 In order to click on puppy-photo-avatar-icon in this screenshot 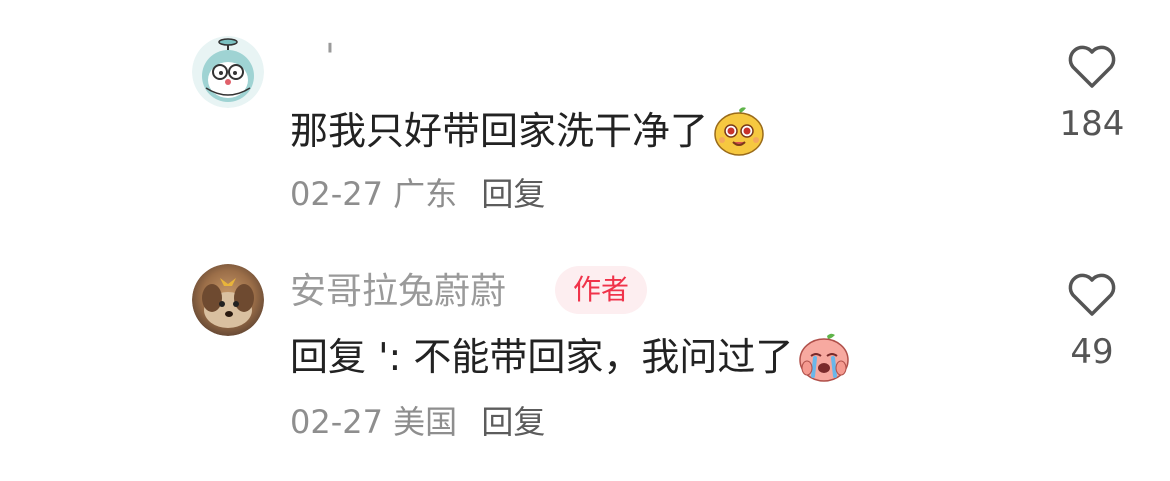, I will do `click(228, 300)`.